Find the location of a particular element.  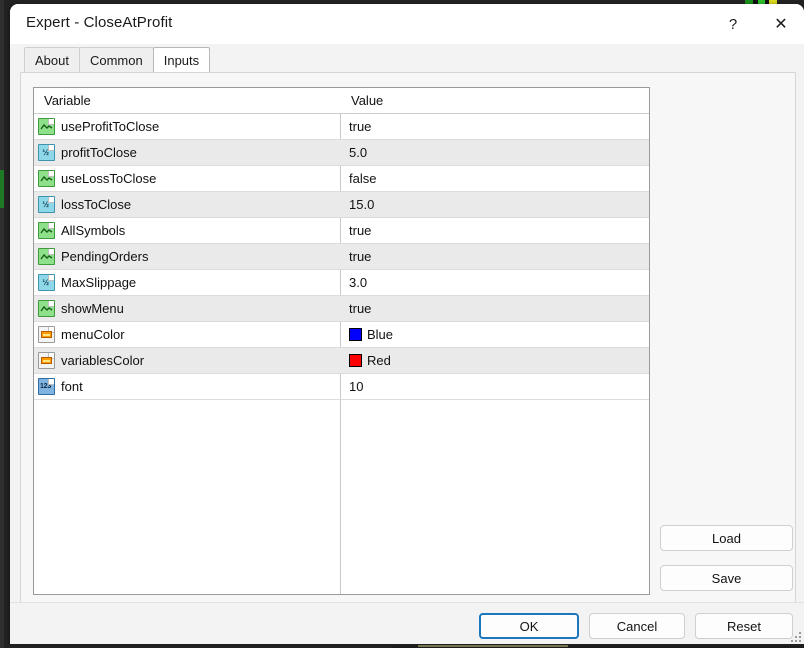

variable-label: lossToClose is located at coordinates (96, 204).